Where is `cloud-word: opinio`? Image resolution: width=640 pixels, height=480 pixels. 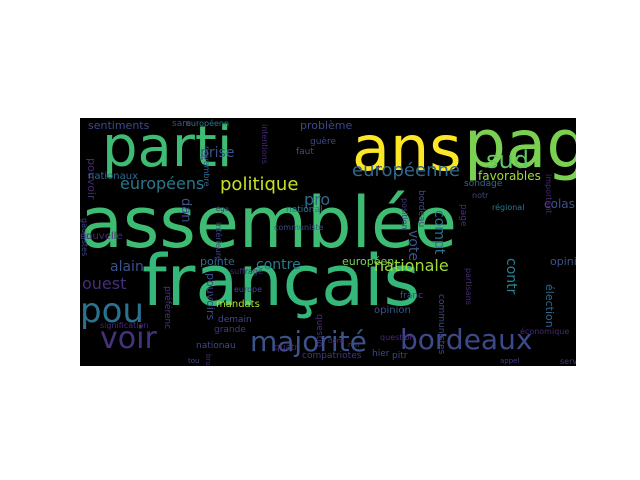
cloud-word: opinio is located at coordinates (563, 261).